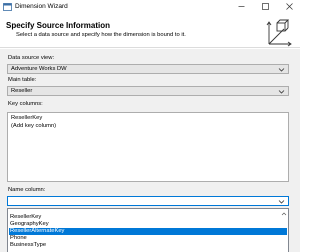  Describe the element at coordinates (148, 224) in the screenshot. I see `dropdown-option: GeographyKey` at that location.